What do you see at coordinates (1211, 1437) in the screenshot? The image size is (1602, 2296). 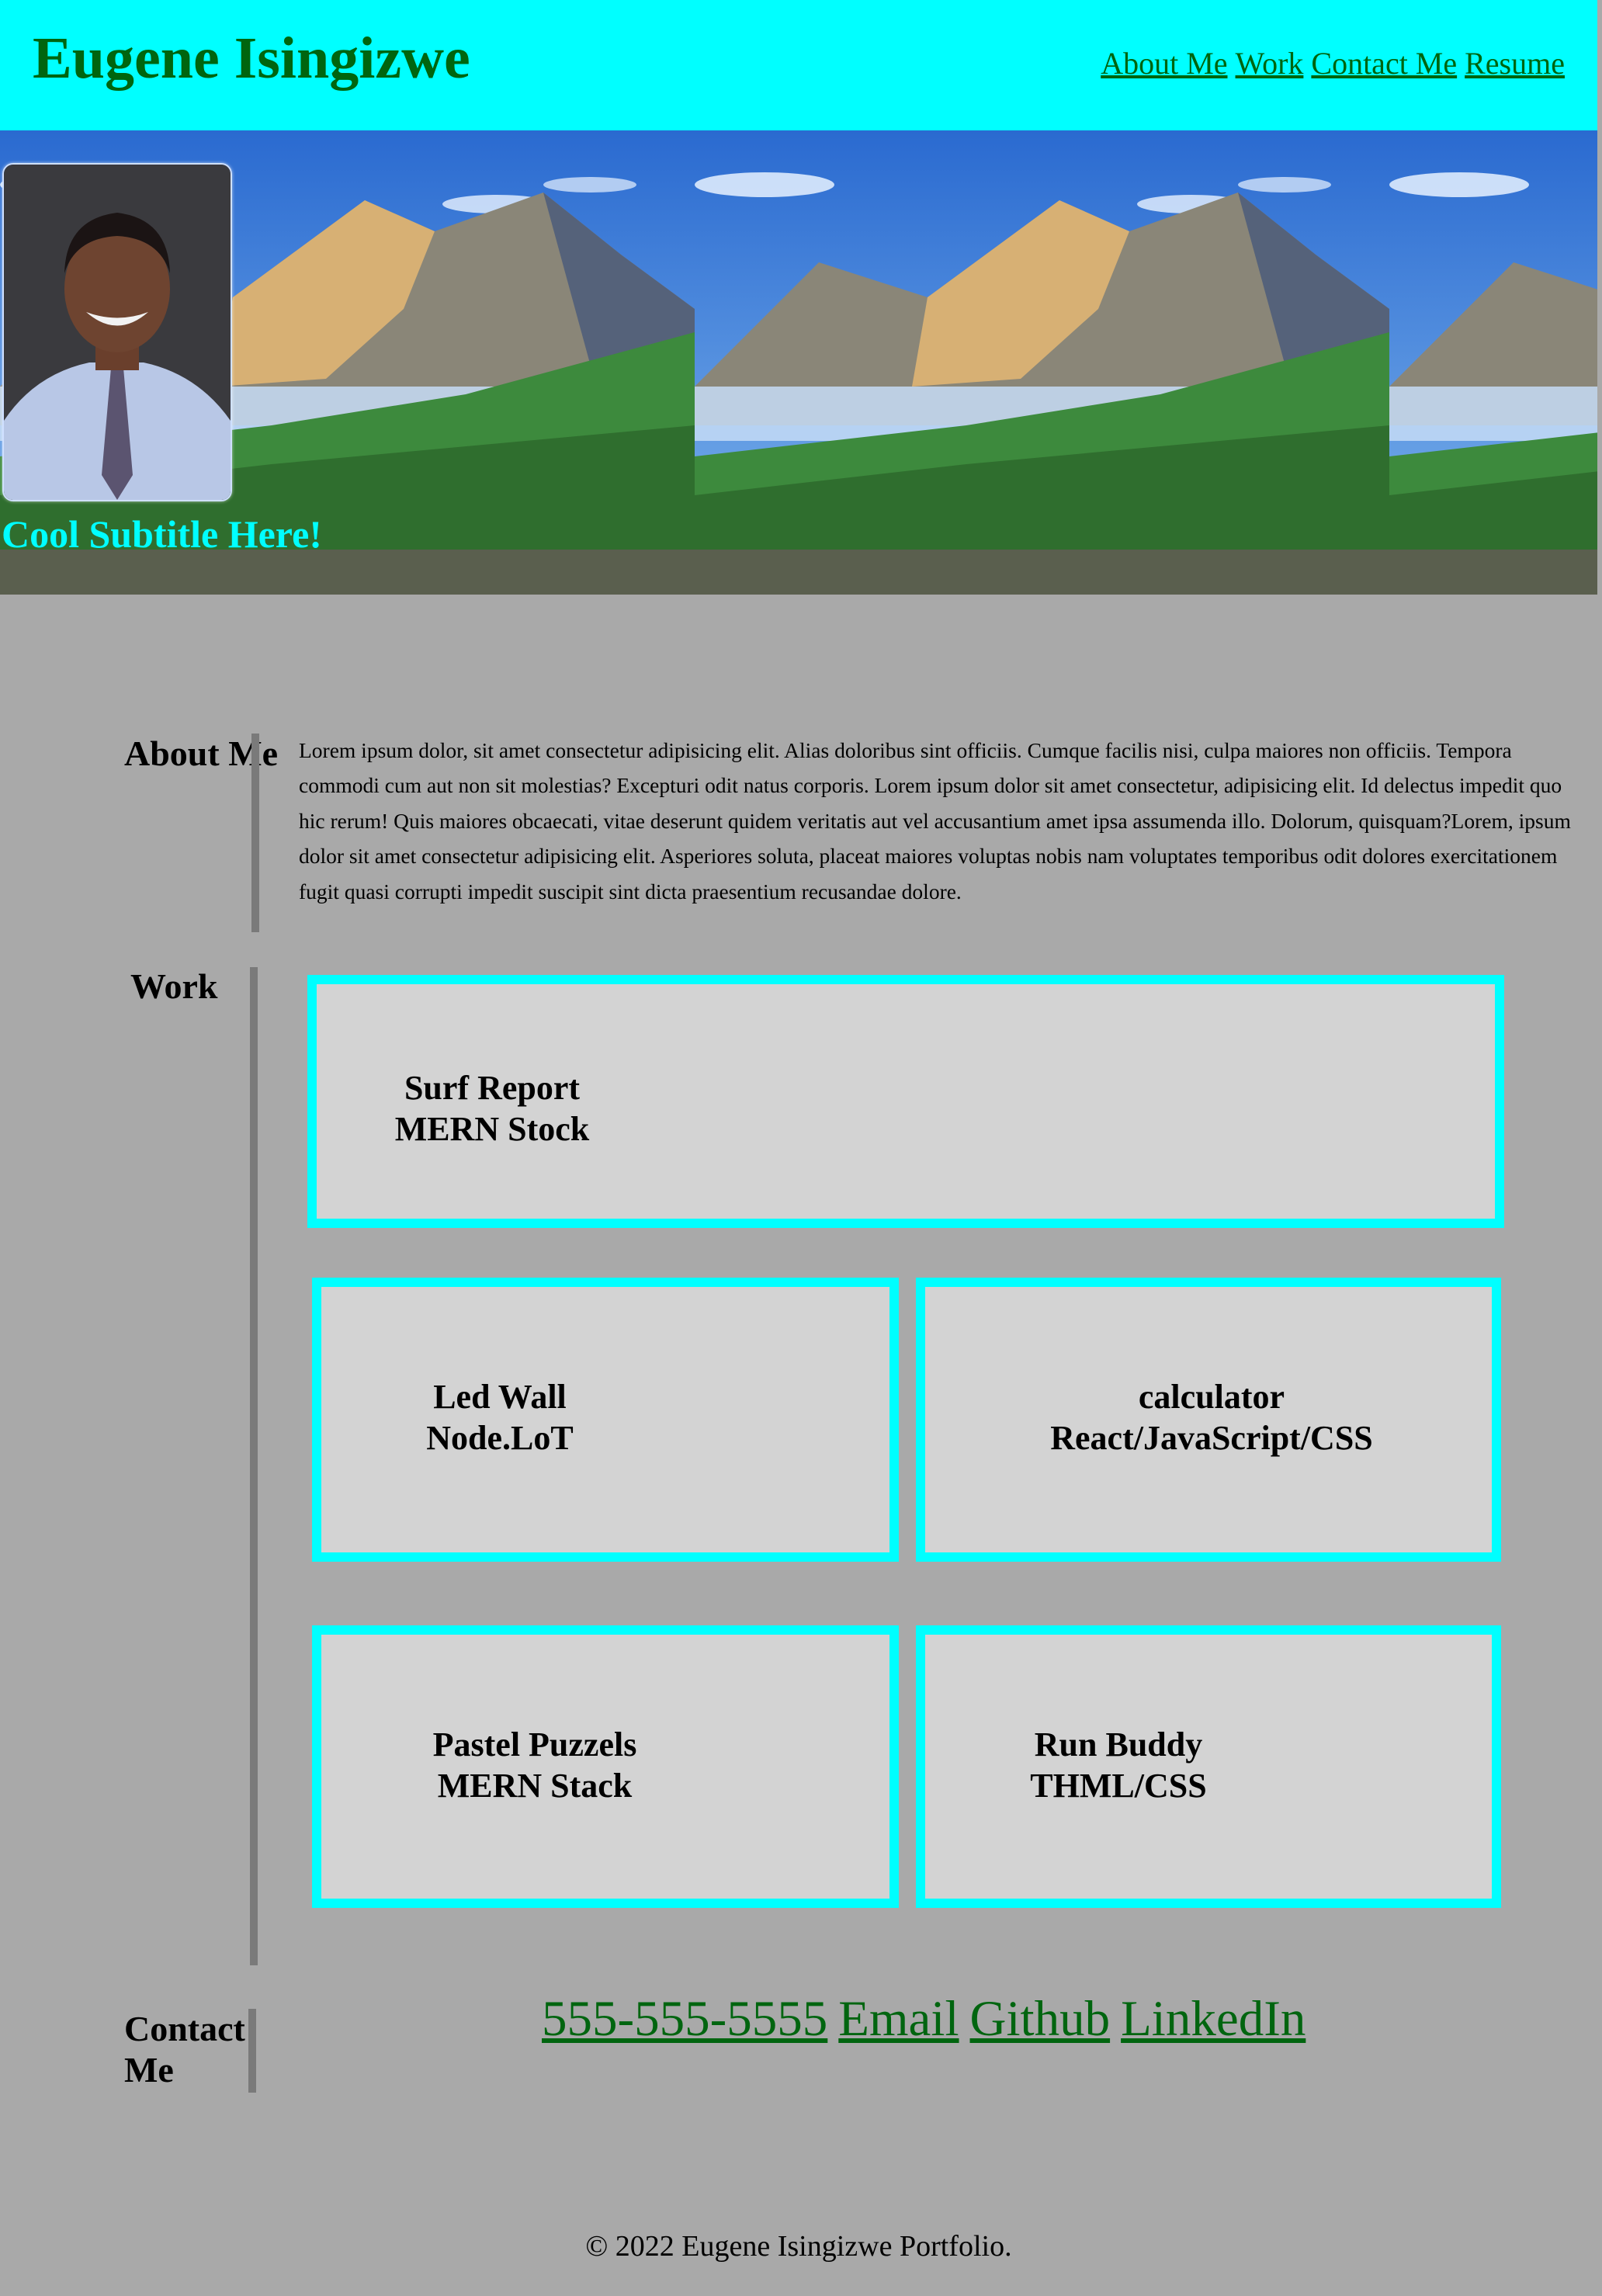 I see `project-stack: React/JavaScript/CSS` at bounding box center [1211, 1437].